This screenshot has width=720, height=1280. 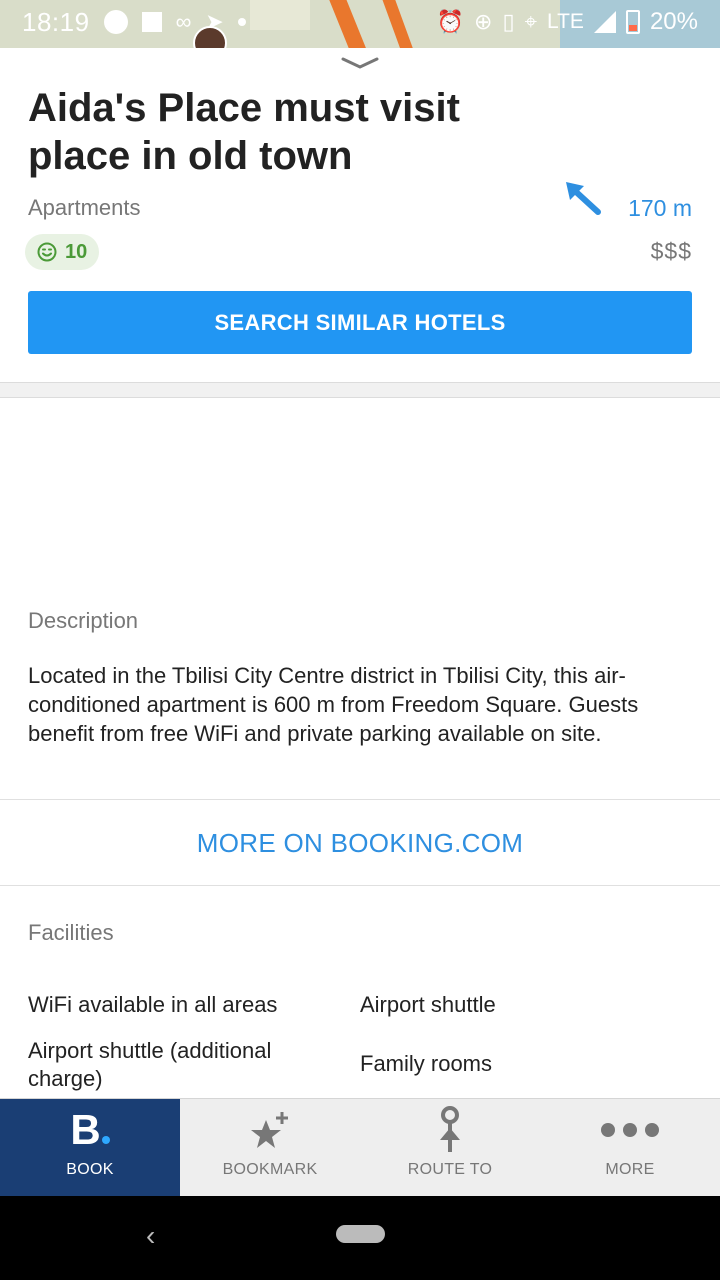 I want to click on rating-value: 10, so click(x=76, y=251).